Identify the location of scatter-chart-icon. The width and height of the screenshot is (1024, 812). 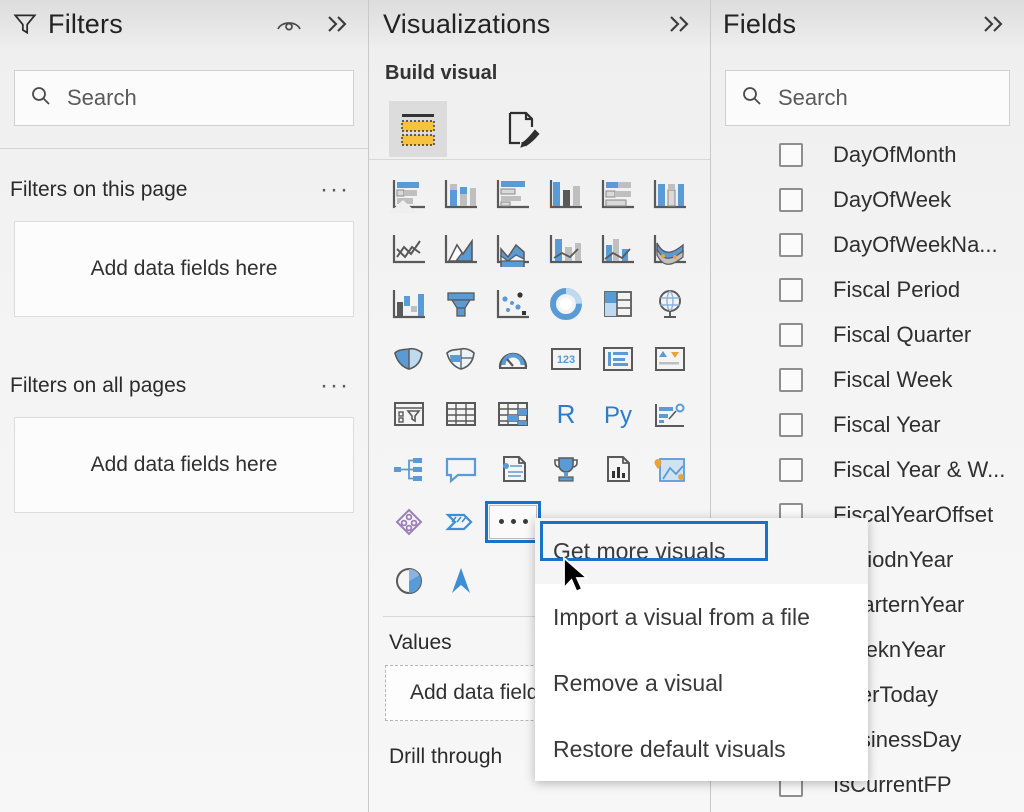
(513, 303).